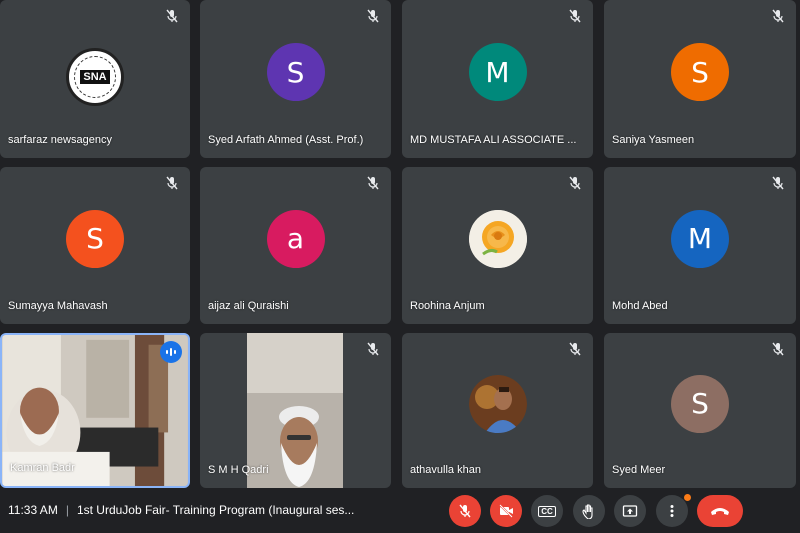 This screenshot has width=800, height=533. Describe the element at coordinates (653, 140) in the screenshot. I see `participant-name: Saniya Yasmeen` at that location.